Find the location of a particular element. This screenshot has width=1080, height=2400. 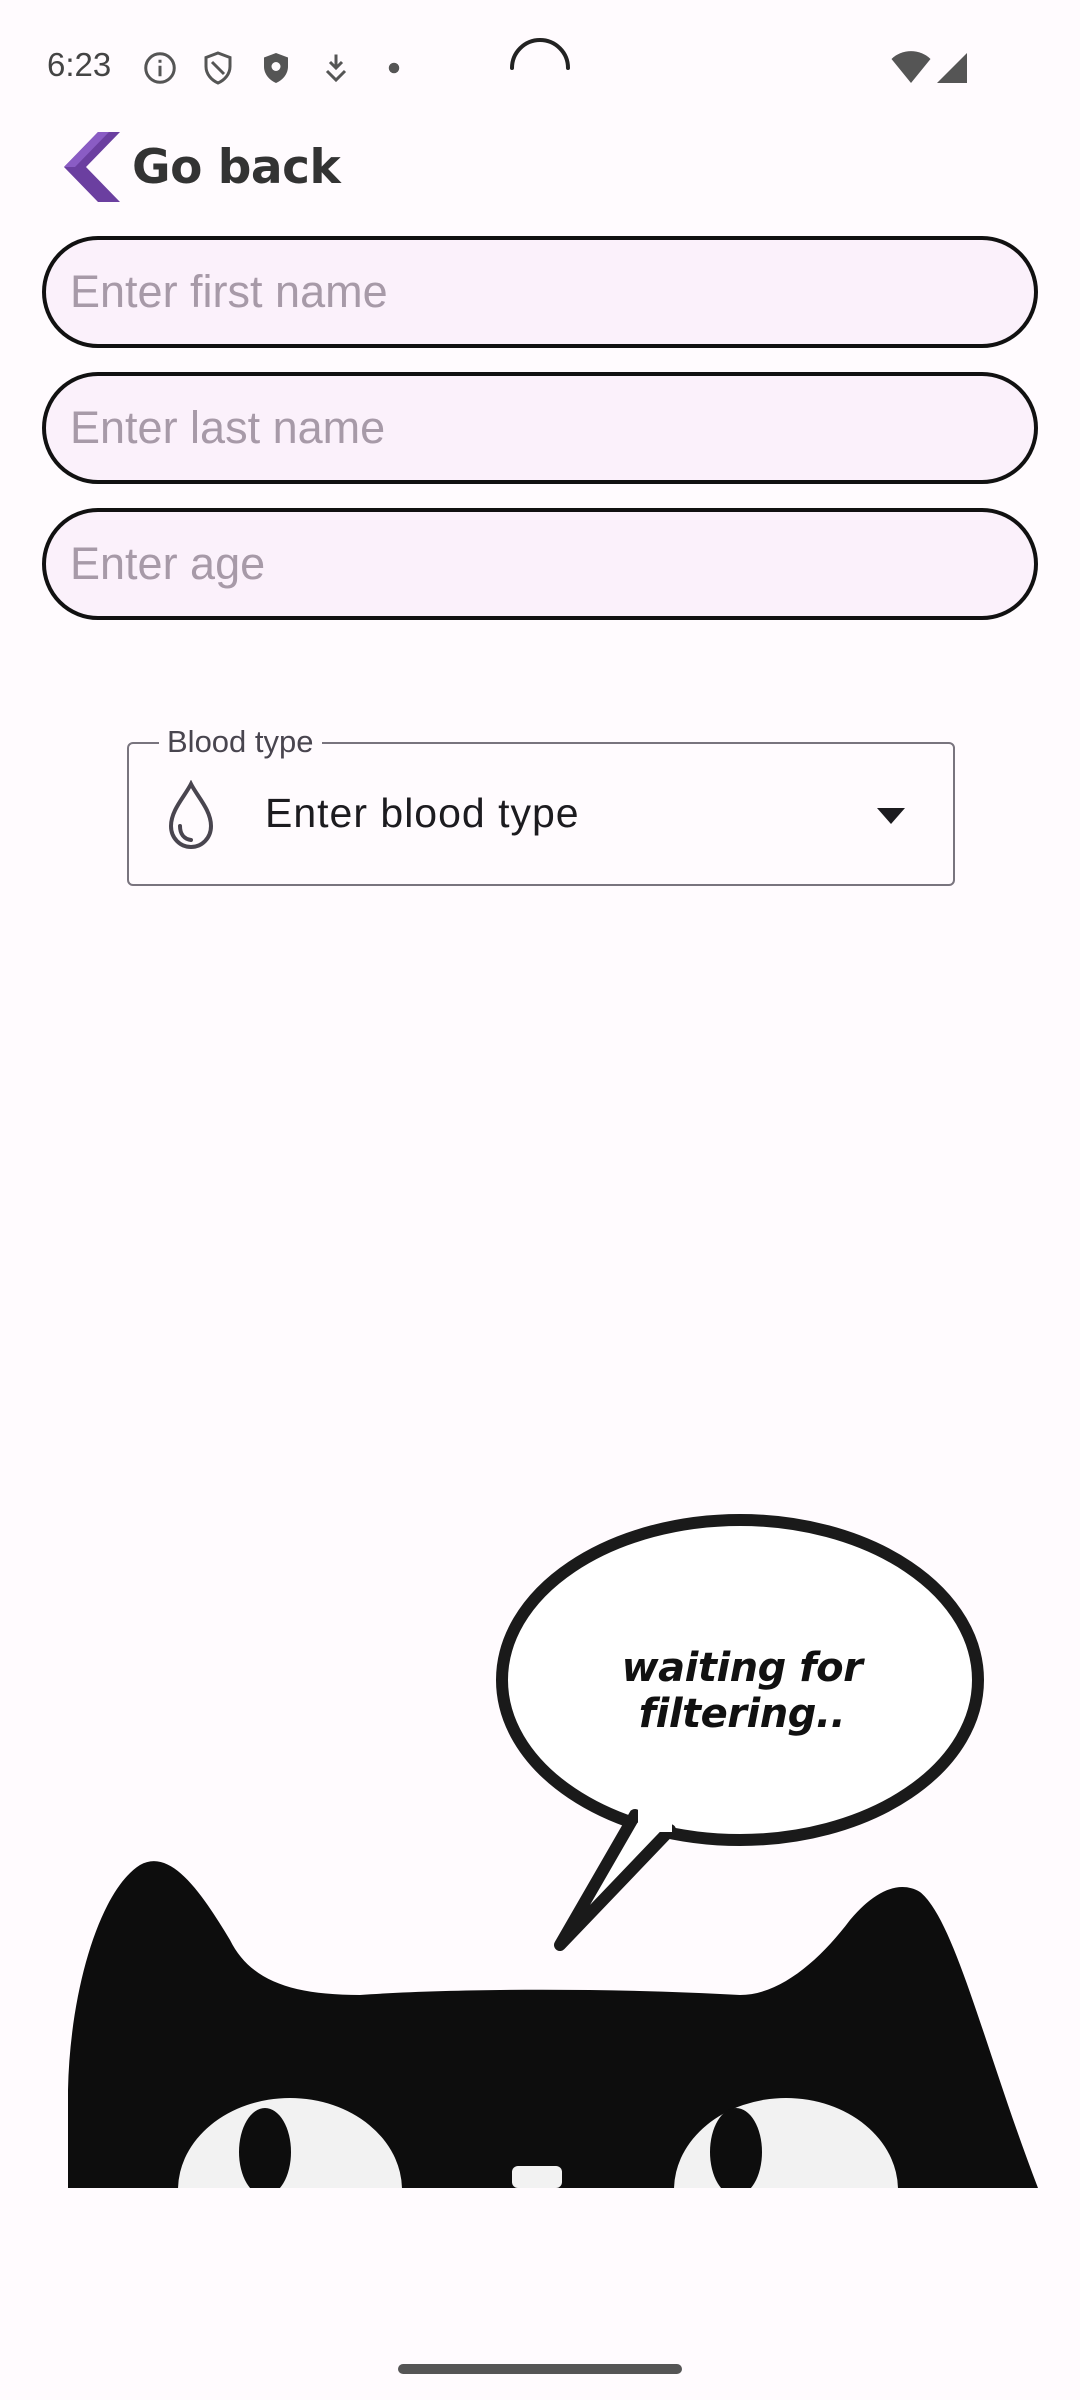

dot-icon is located at coordinates (394, 68).